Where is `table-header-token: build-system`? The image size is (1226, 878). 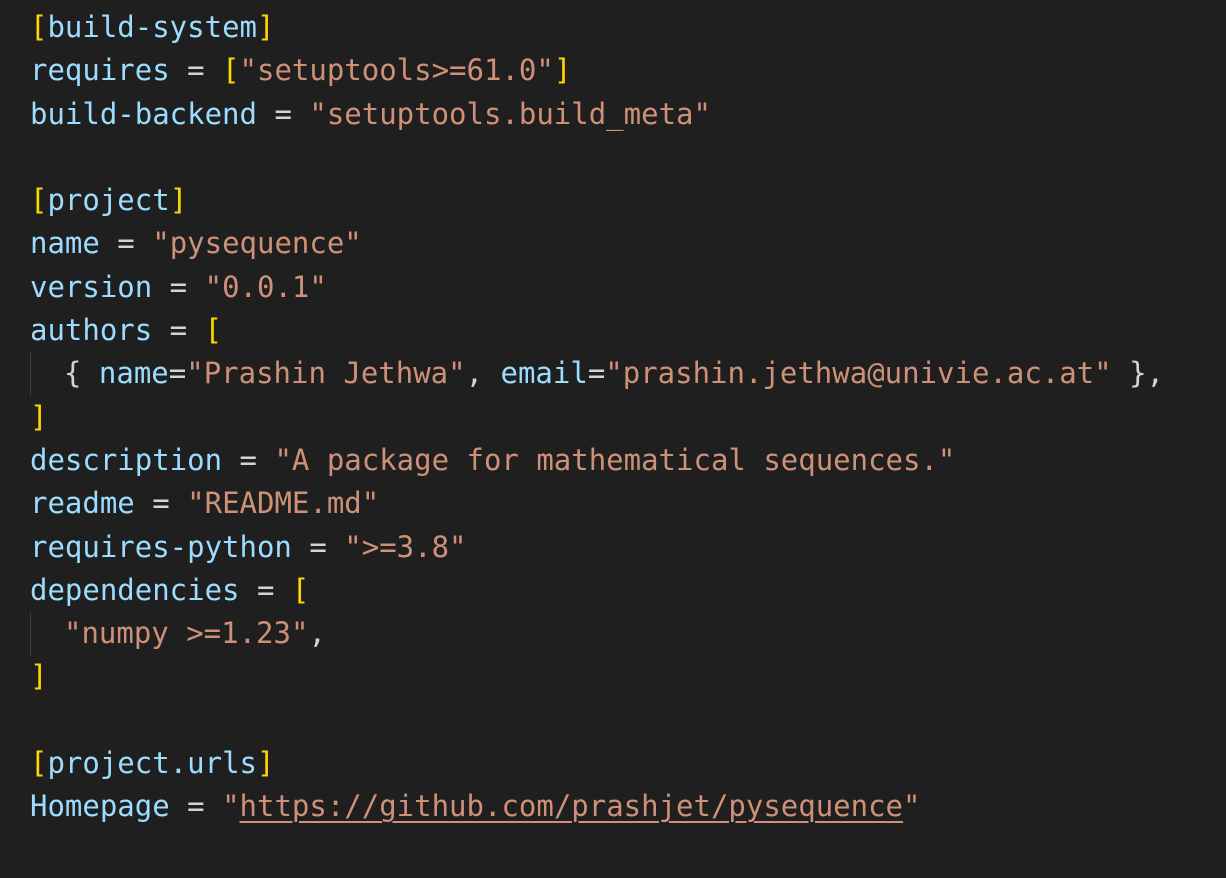
table-header-token: build-system is located at coordinates (152, 27).